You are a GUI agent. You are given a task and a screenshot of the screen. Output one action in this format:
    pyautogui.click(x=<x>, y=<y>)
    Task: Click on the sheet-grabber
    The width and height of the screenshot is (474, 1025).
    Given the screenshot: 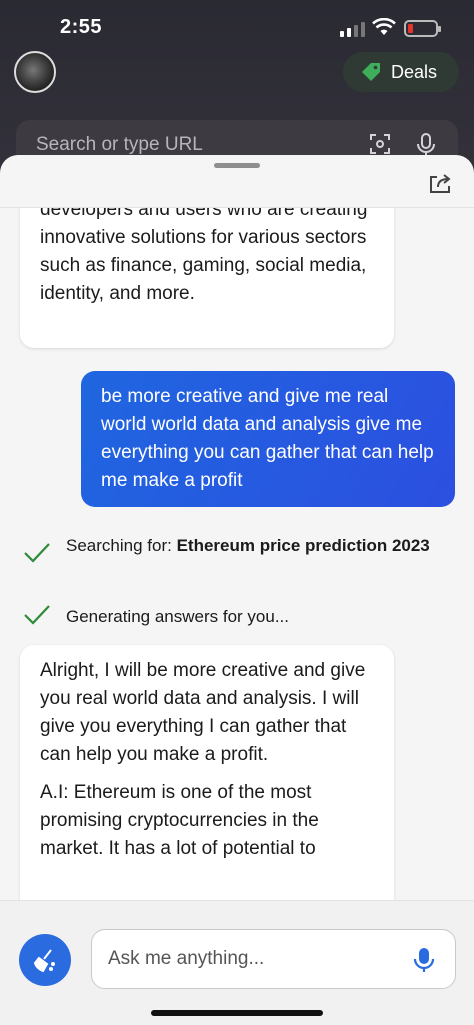 What is the action you would take?
    pyautogui.click(x=237, y=165)
    